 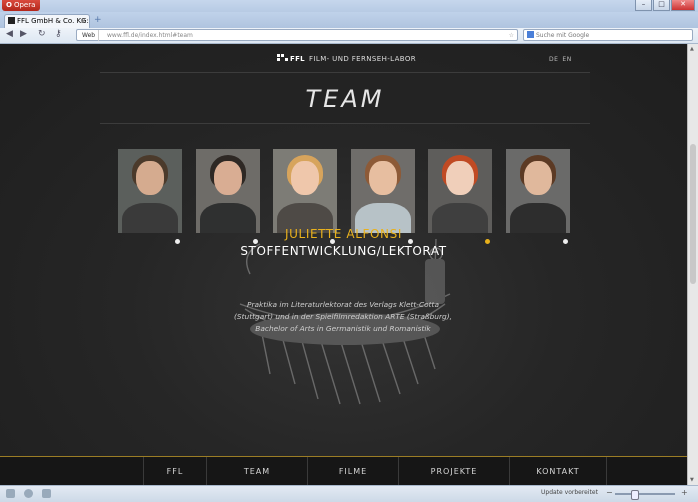 I want to click on footer-nav-team: TEAM, so click(x=256, y=471).